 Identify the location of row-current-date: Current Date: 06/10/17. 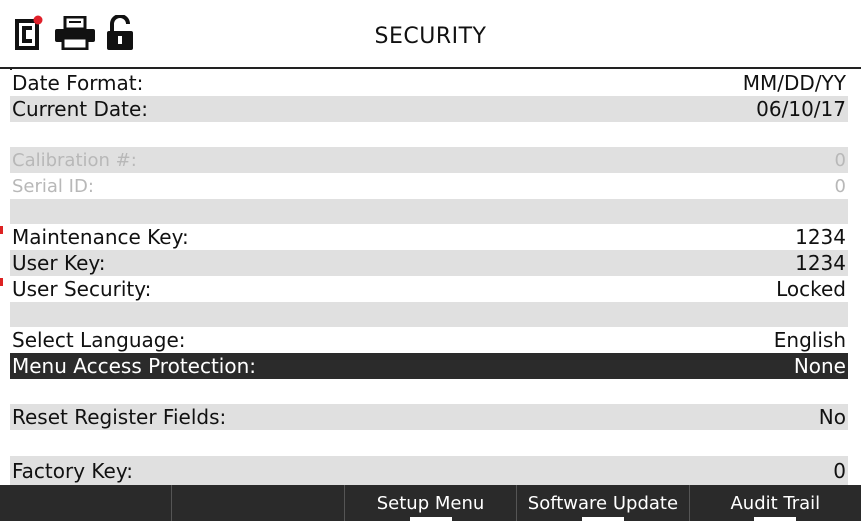
(429, 109).